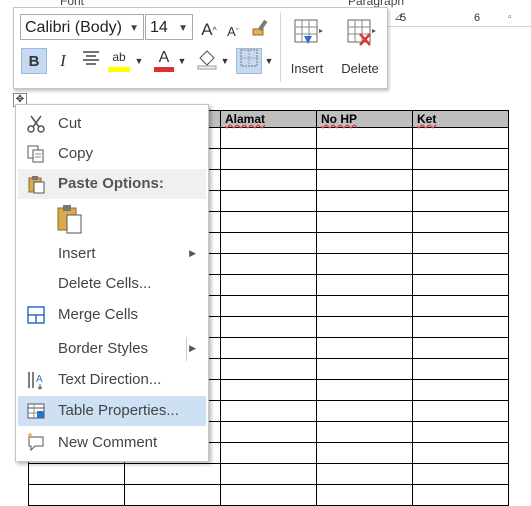 The width and height of the screenshot is (531, 506). I want to click on insert-button: Insert, so click(307, 47).